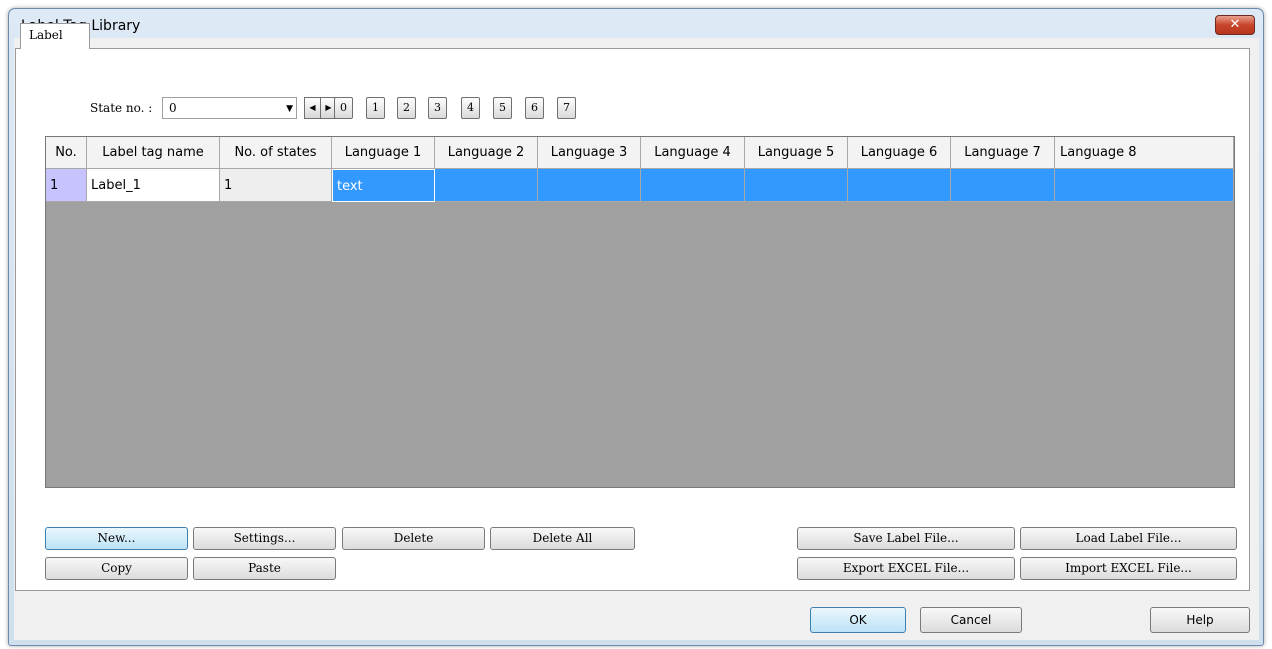 This screenshot has height=649, width=1272. What do you see at coordinates (486, 185) in the screenshot?
I see `language-2-cell` at bounding box center [486, 185].